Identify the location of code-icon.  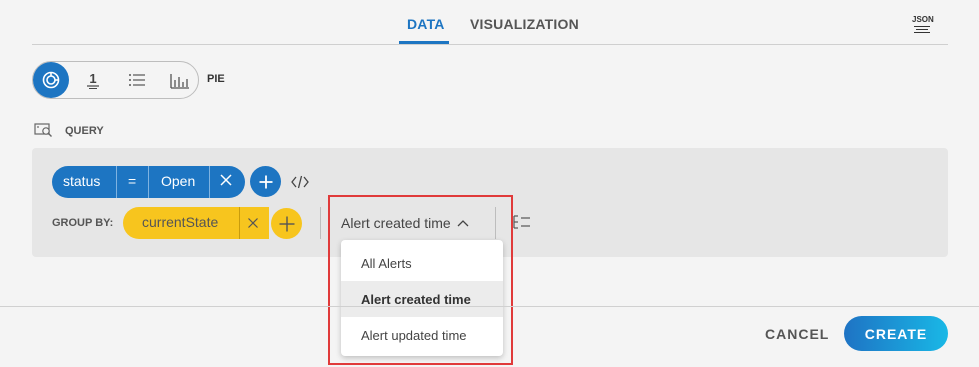
(300, 182).